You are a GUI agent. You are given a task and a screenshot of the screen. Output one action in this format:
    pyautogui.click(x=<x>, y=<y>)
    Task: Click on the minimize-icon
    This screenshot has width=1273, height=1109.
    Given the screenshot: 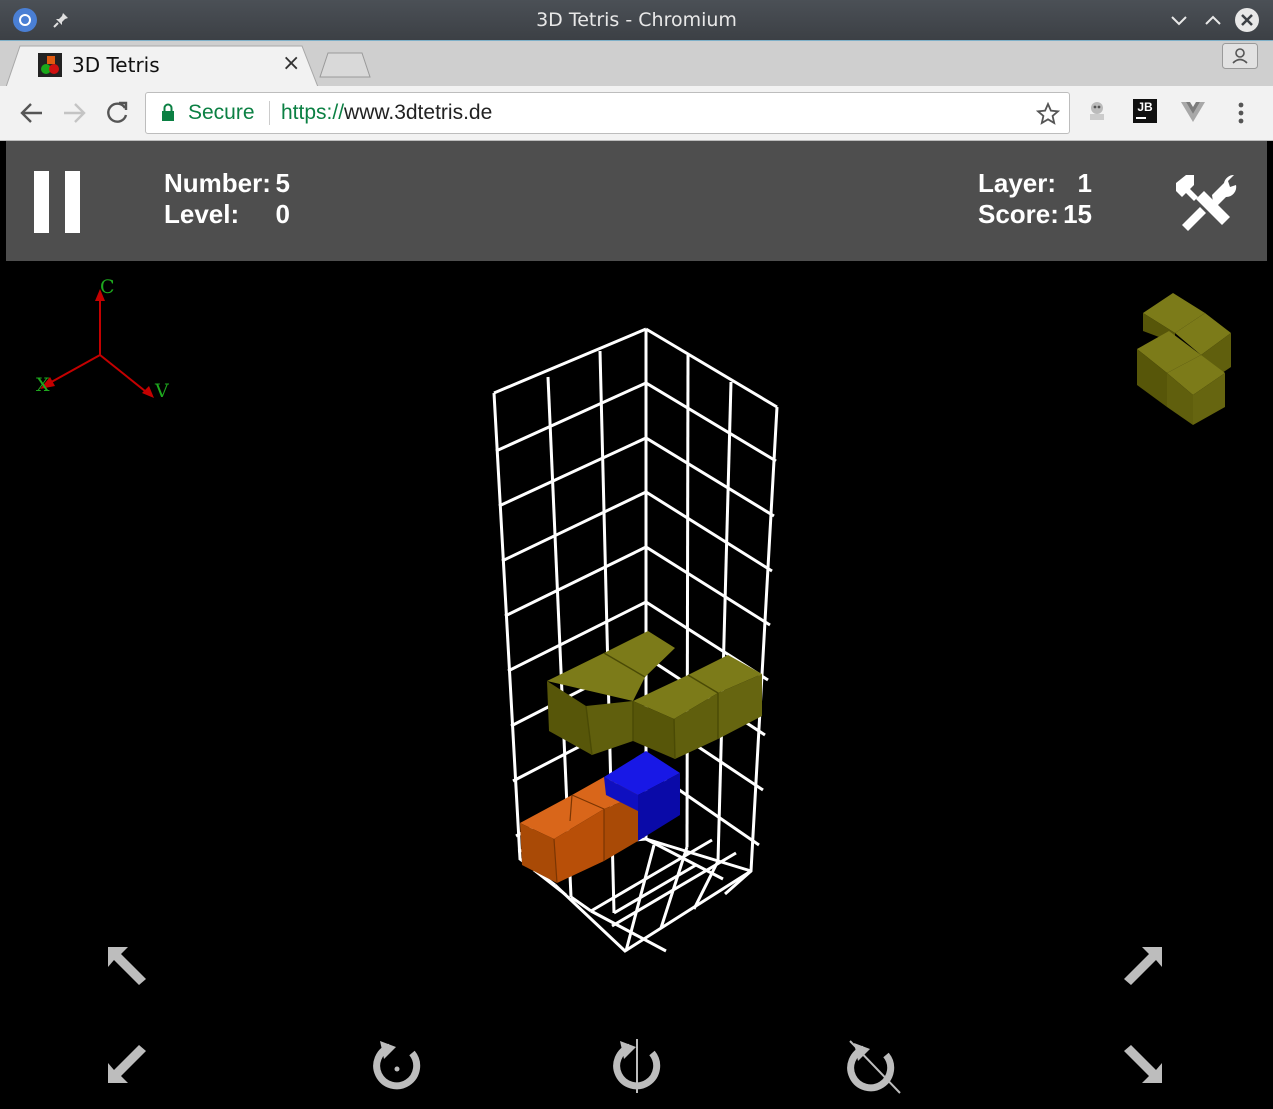 What is the action you would take?
    pyautogui.click(x=1179, y=20)
    